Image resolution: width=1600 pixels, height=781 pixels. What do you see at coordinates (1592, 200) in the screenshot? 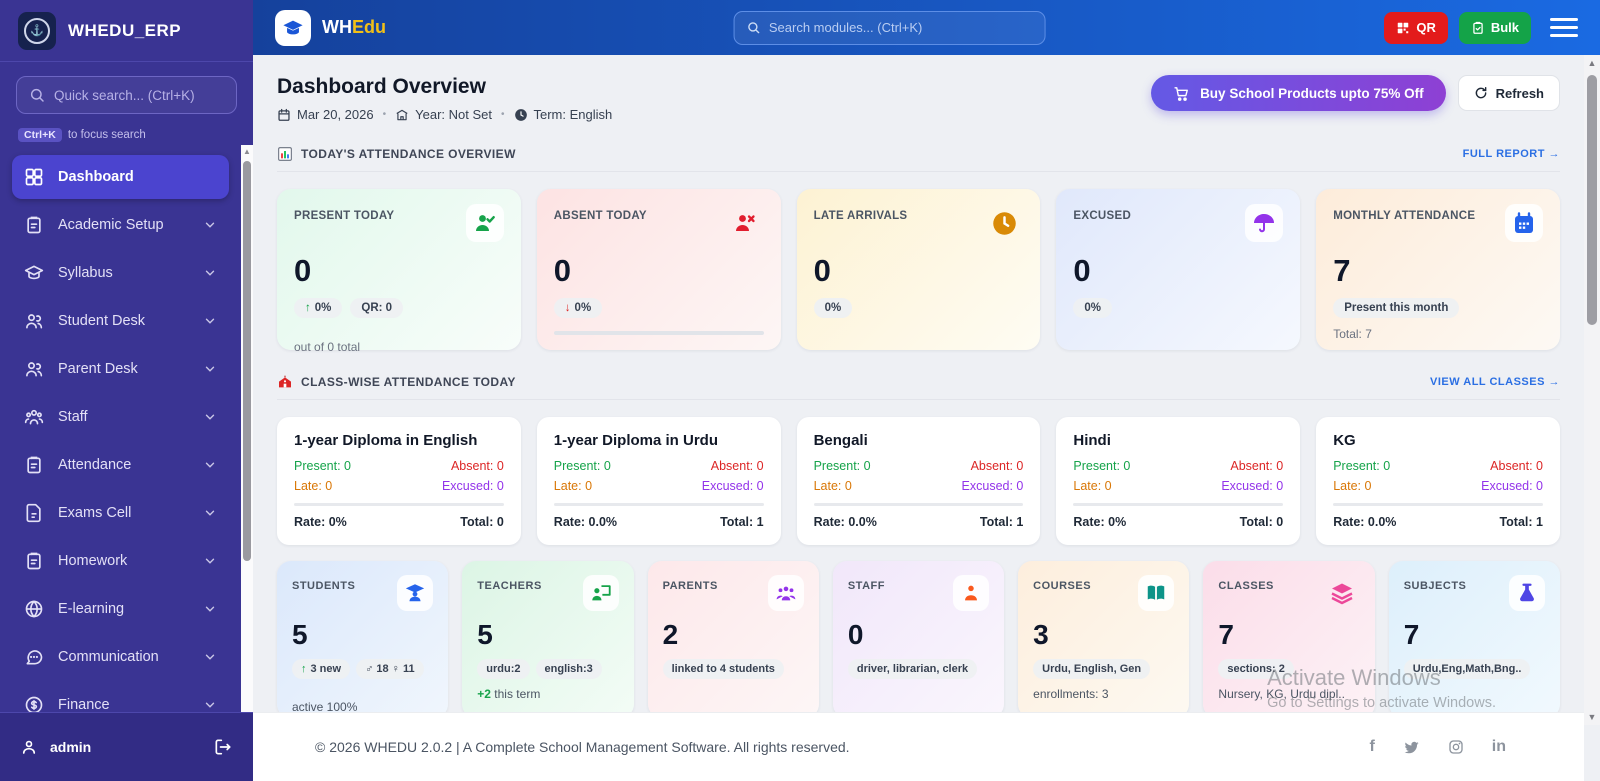
I see `main-scrollbar-thumb` at bounding box center [1592, 200].